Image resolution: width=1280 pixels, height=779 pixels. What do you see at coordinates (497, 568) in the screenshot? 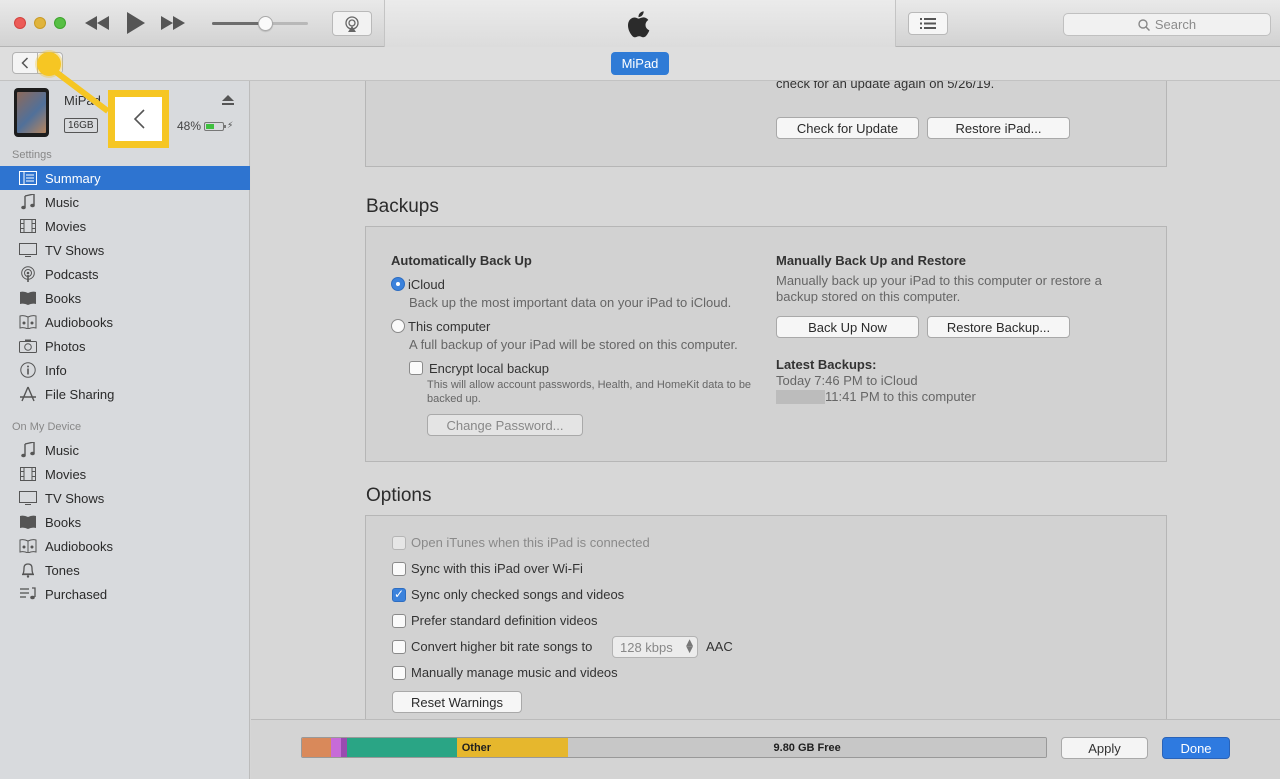
I see `option-label: Sync with this iPad over Wi-Fi` at bounding box center [497, 568].